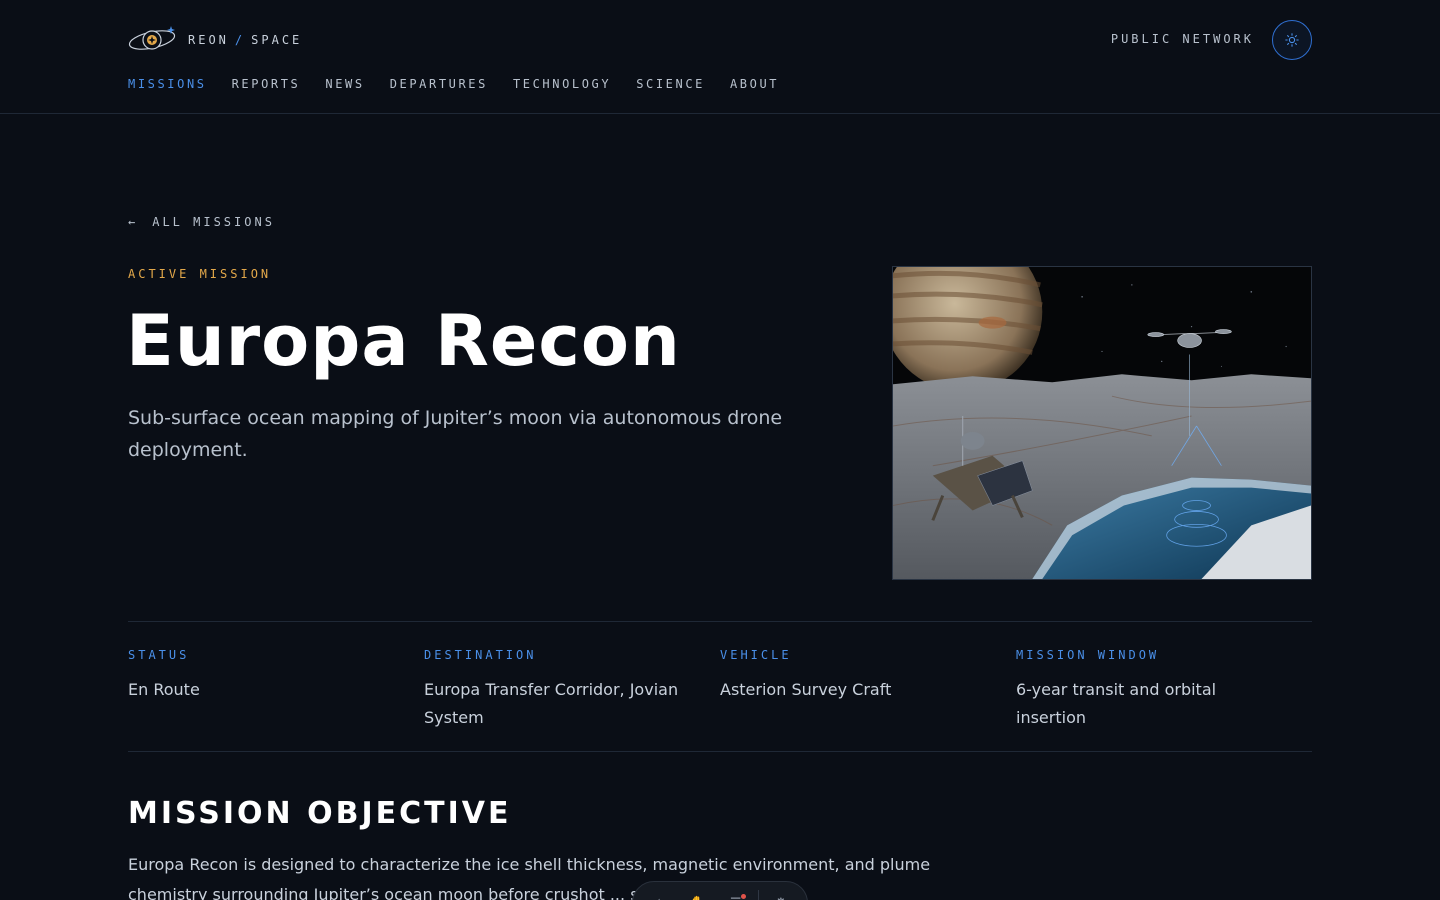 Image resolution: width=1440 pixels, height=900 pixels. I want to click on gear-icon: ⚙, so click(781, 898).